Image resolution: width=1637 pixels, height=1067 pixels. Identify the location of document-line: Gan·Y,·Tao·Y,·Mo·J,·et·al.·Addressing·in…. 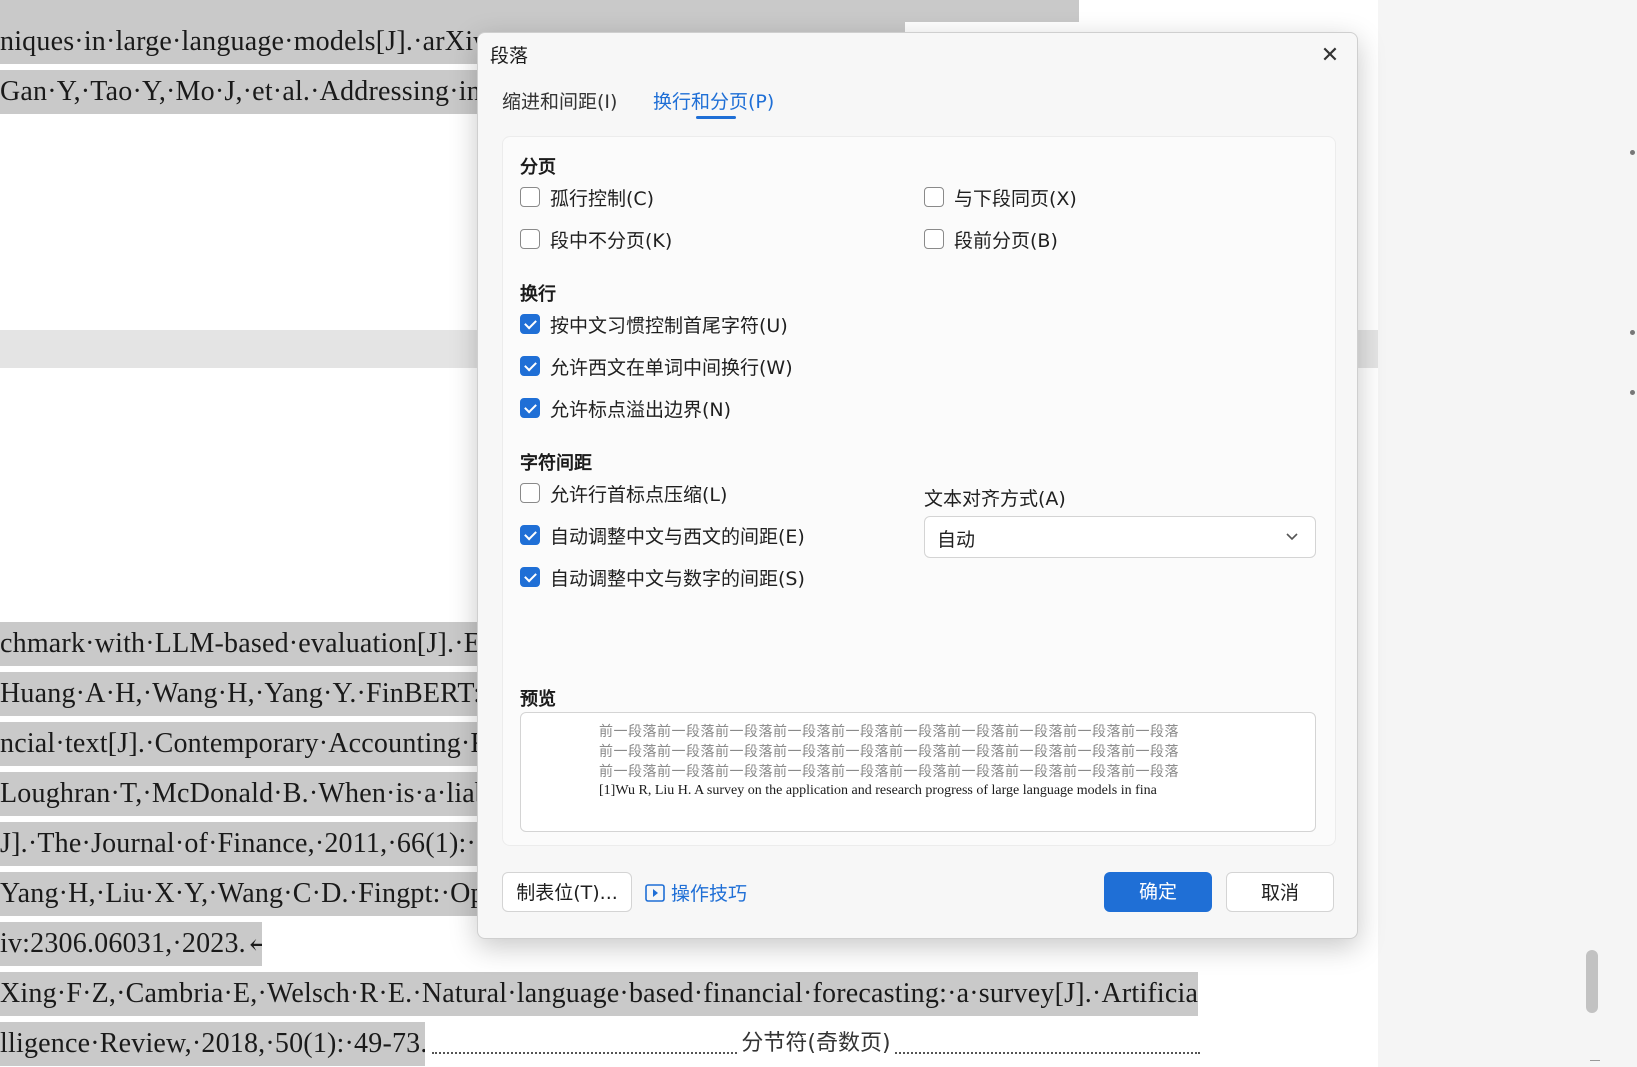
(240, 92).